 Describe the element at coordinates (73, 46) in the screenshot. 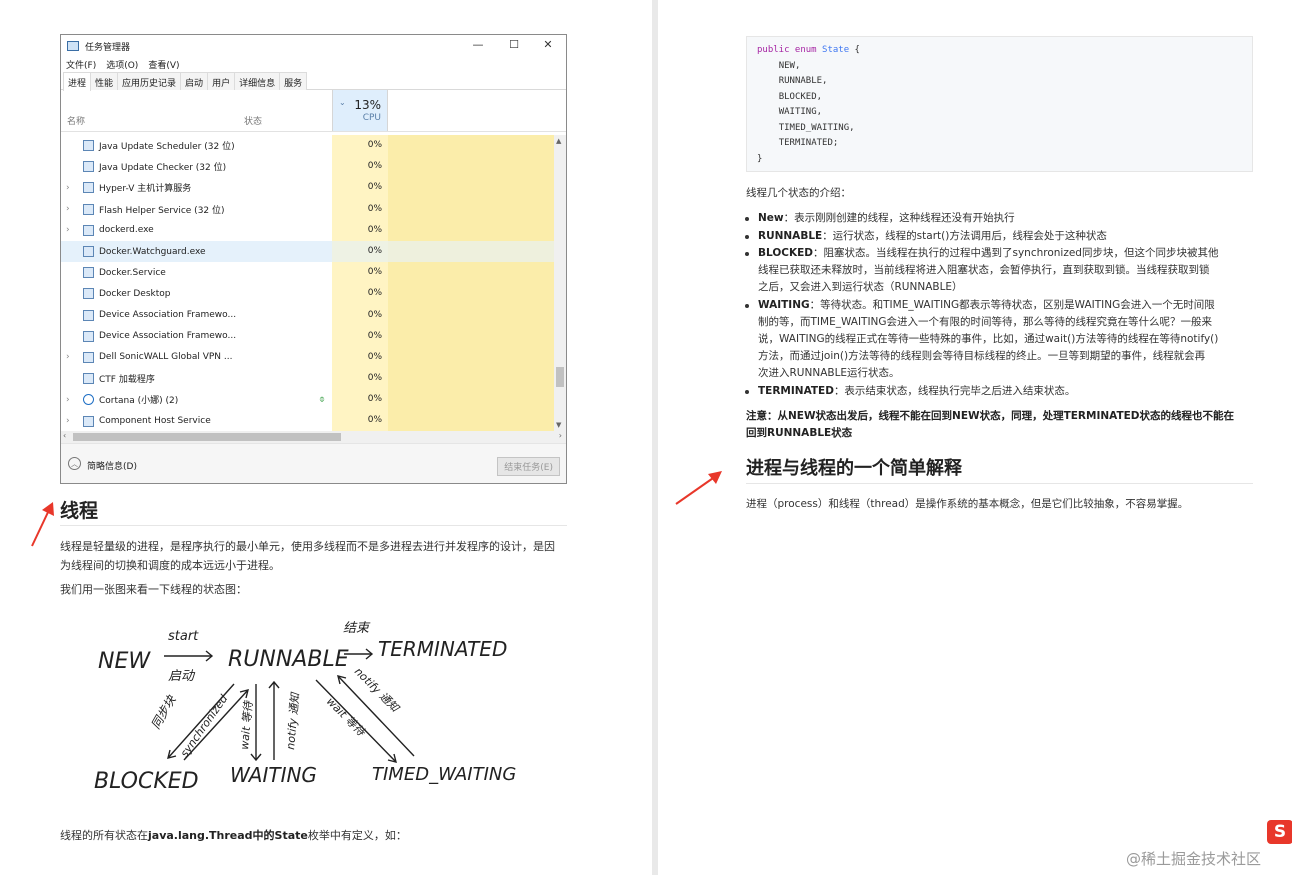

I see `task-manager-icon` at that location.